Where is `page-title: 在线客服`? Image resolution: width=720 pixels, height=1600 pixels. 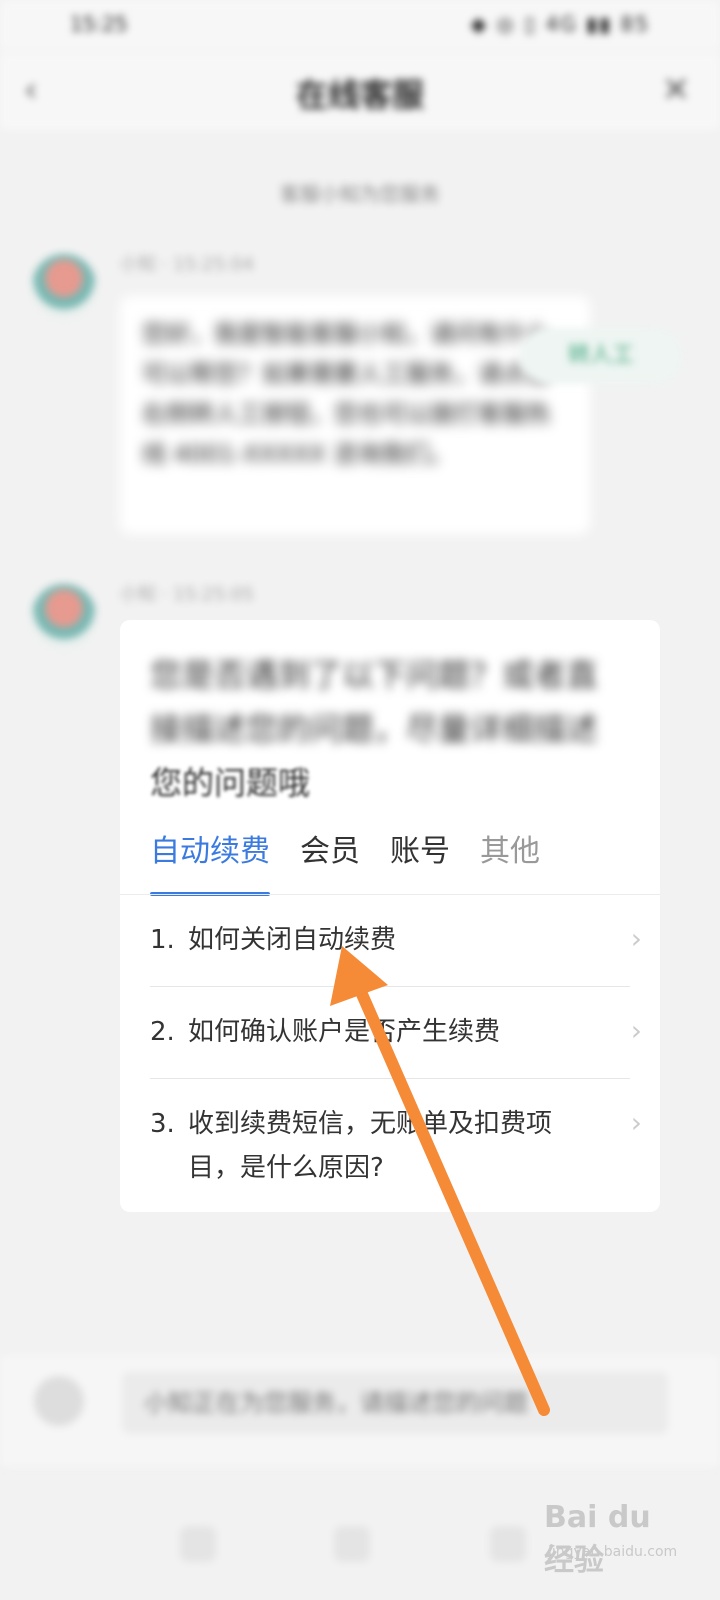 page-title: 在线客服 is located at coordinates (359, 95).